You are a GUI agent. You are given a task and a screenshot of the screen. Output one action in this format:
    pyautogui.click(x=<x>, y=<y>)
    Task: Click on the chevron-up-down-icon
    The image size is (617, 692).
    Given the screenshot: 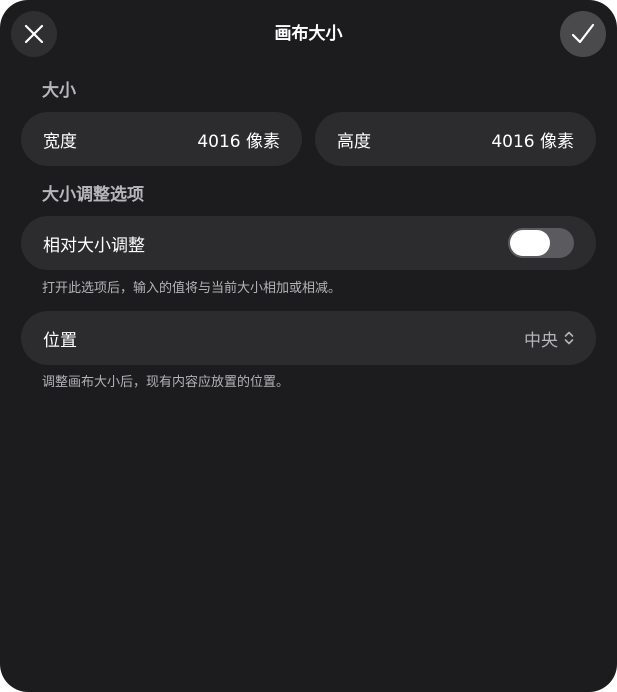 What is the action you would take?
    pyautogui.click(x=569, y=338)
    